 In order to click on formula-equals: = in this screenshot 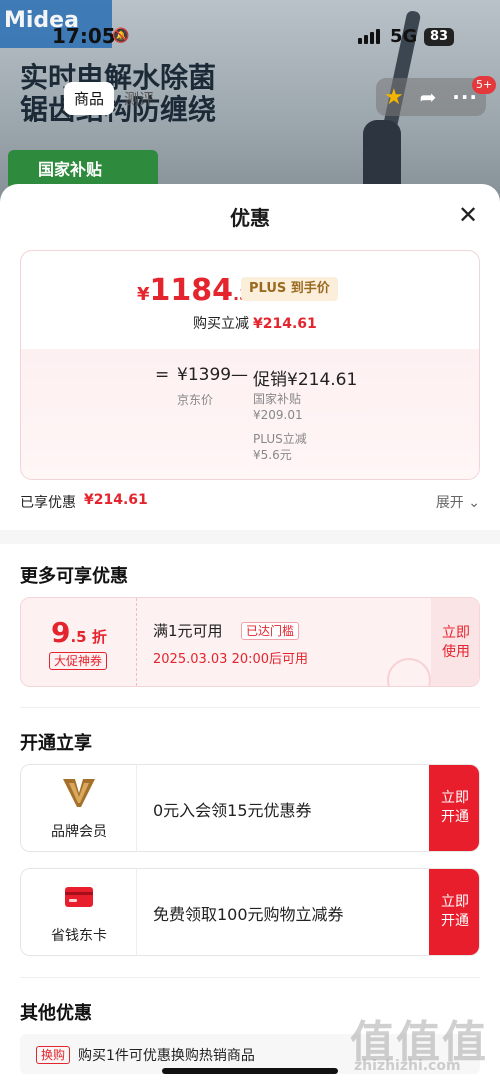, I will do `click(162, 375)`.